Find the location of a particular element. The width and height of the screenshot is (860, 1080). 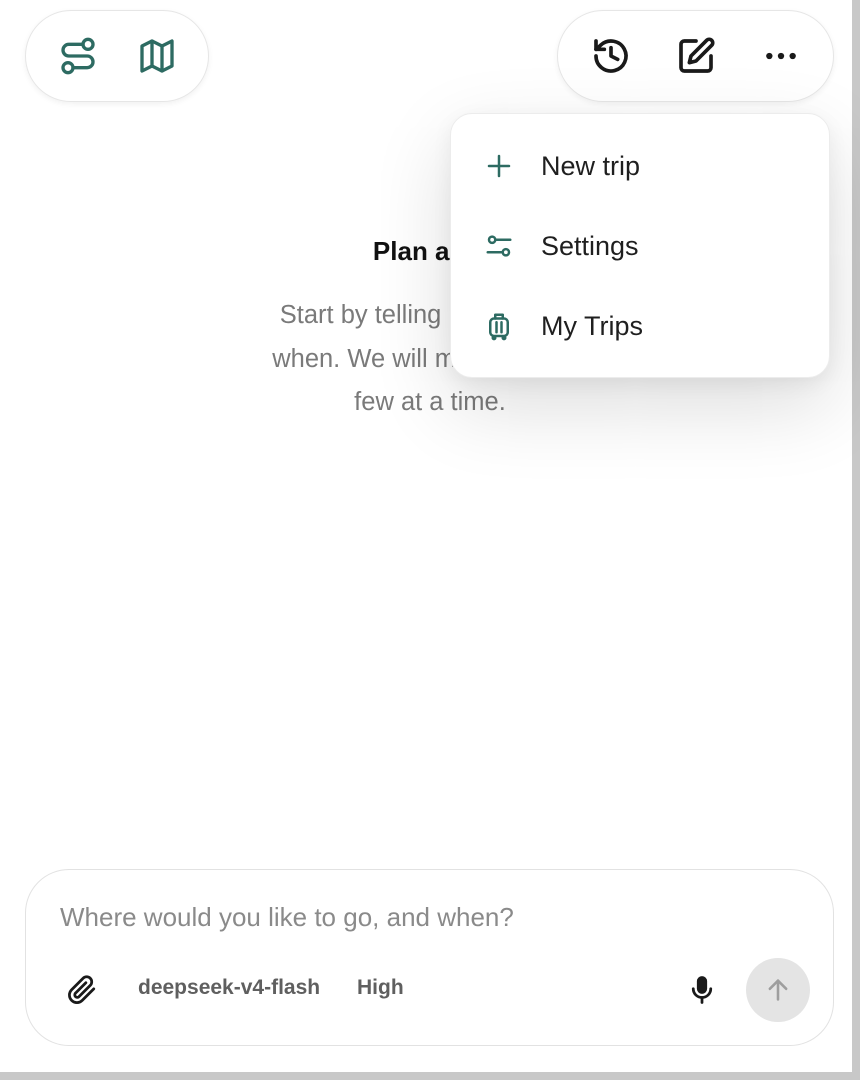

menu-item-my-trips: My Trips is located at coordinates (640, 326).